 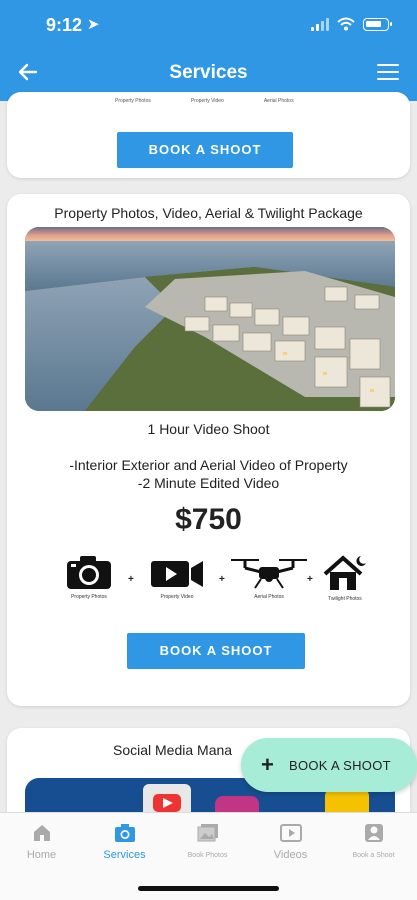 I want to click on tab-book-photos: Book Photos, so click(x=207, y=841).